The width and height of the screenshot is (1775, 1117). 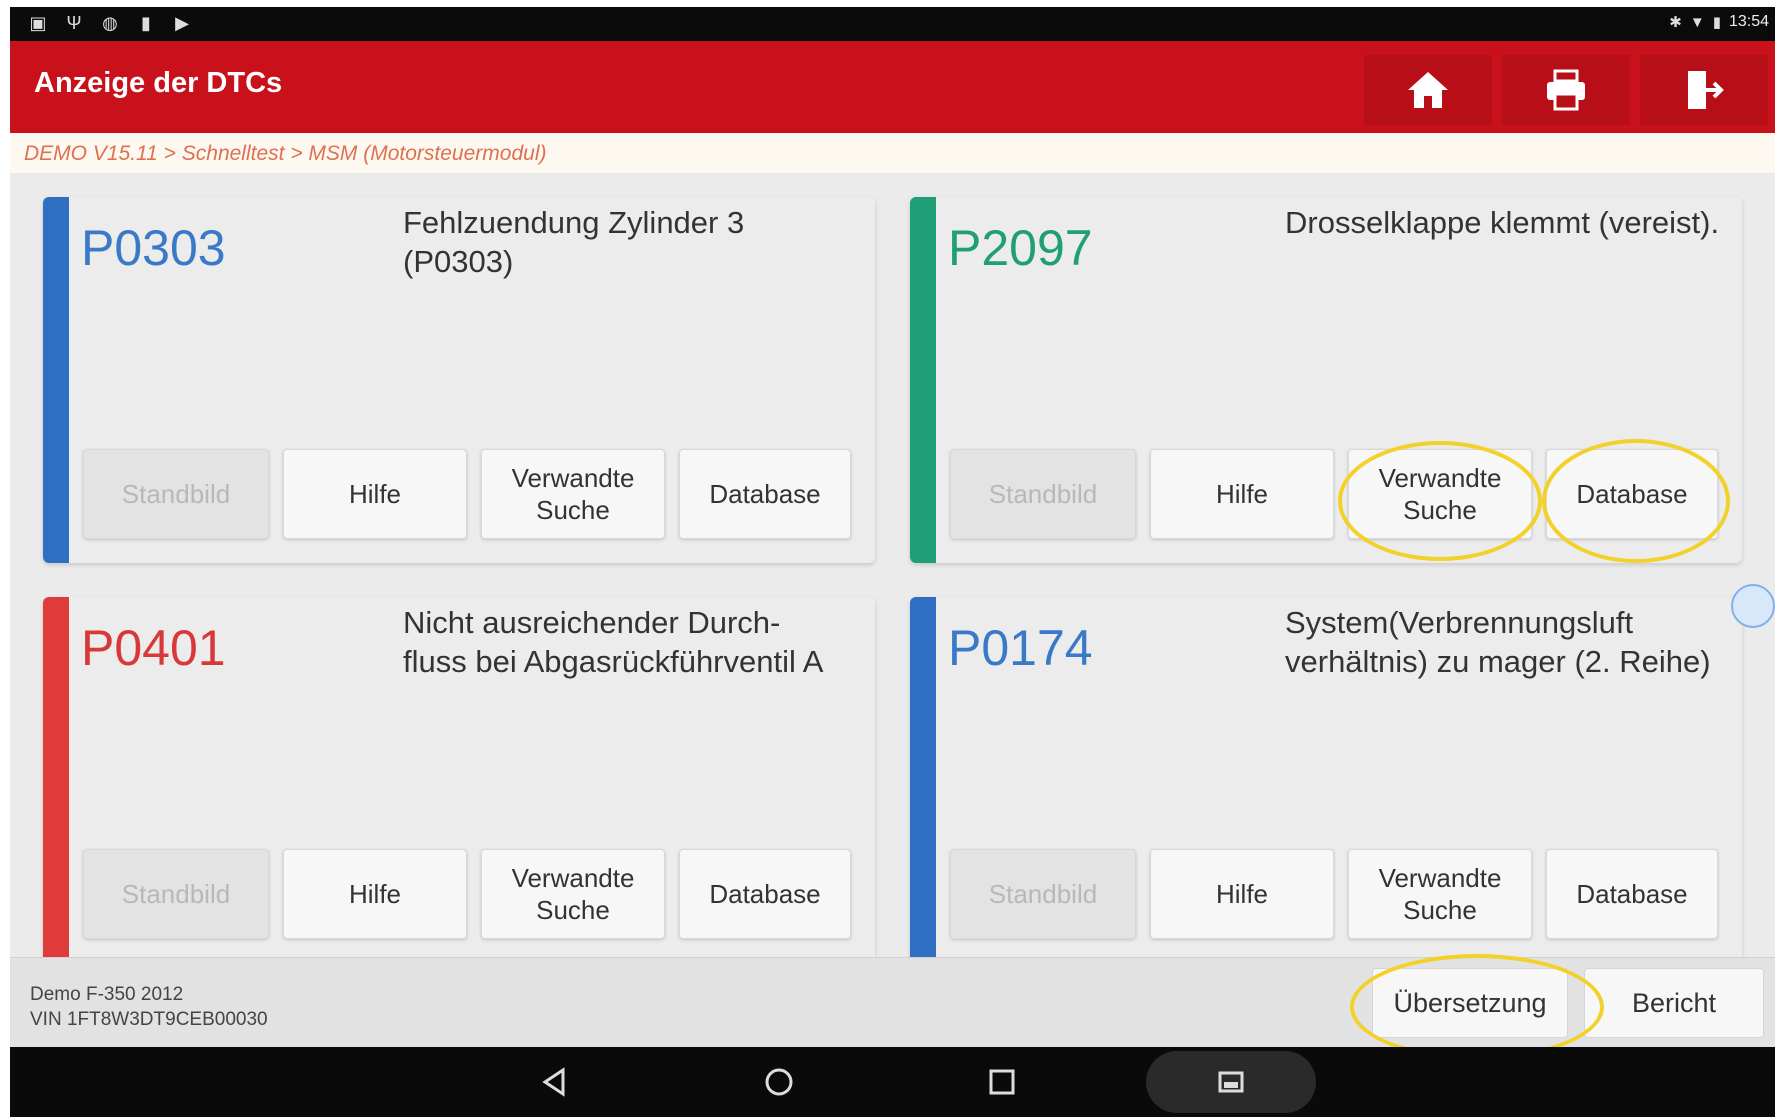 What do you see at coordinates (1020, 248) in the screenshot?
I see `dtc-code: P2097` at bounding box center [1020, 248].